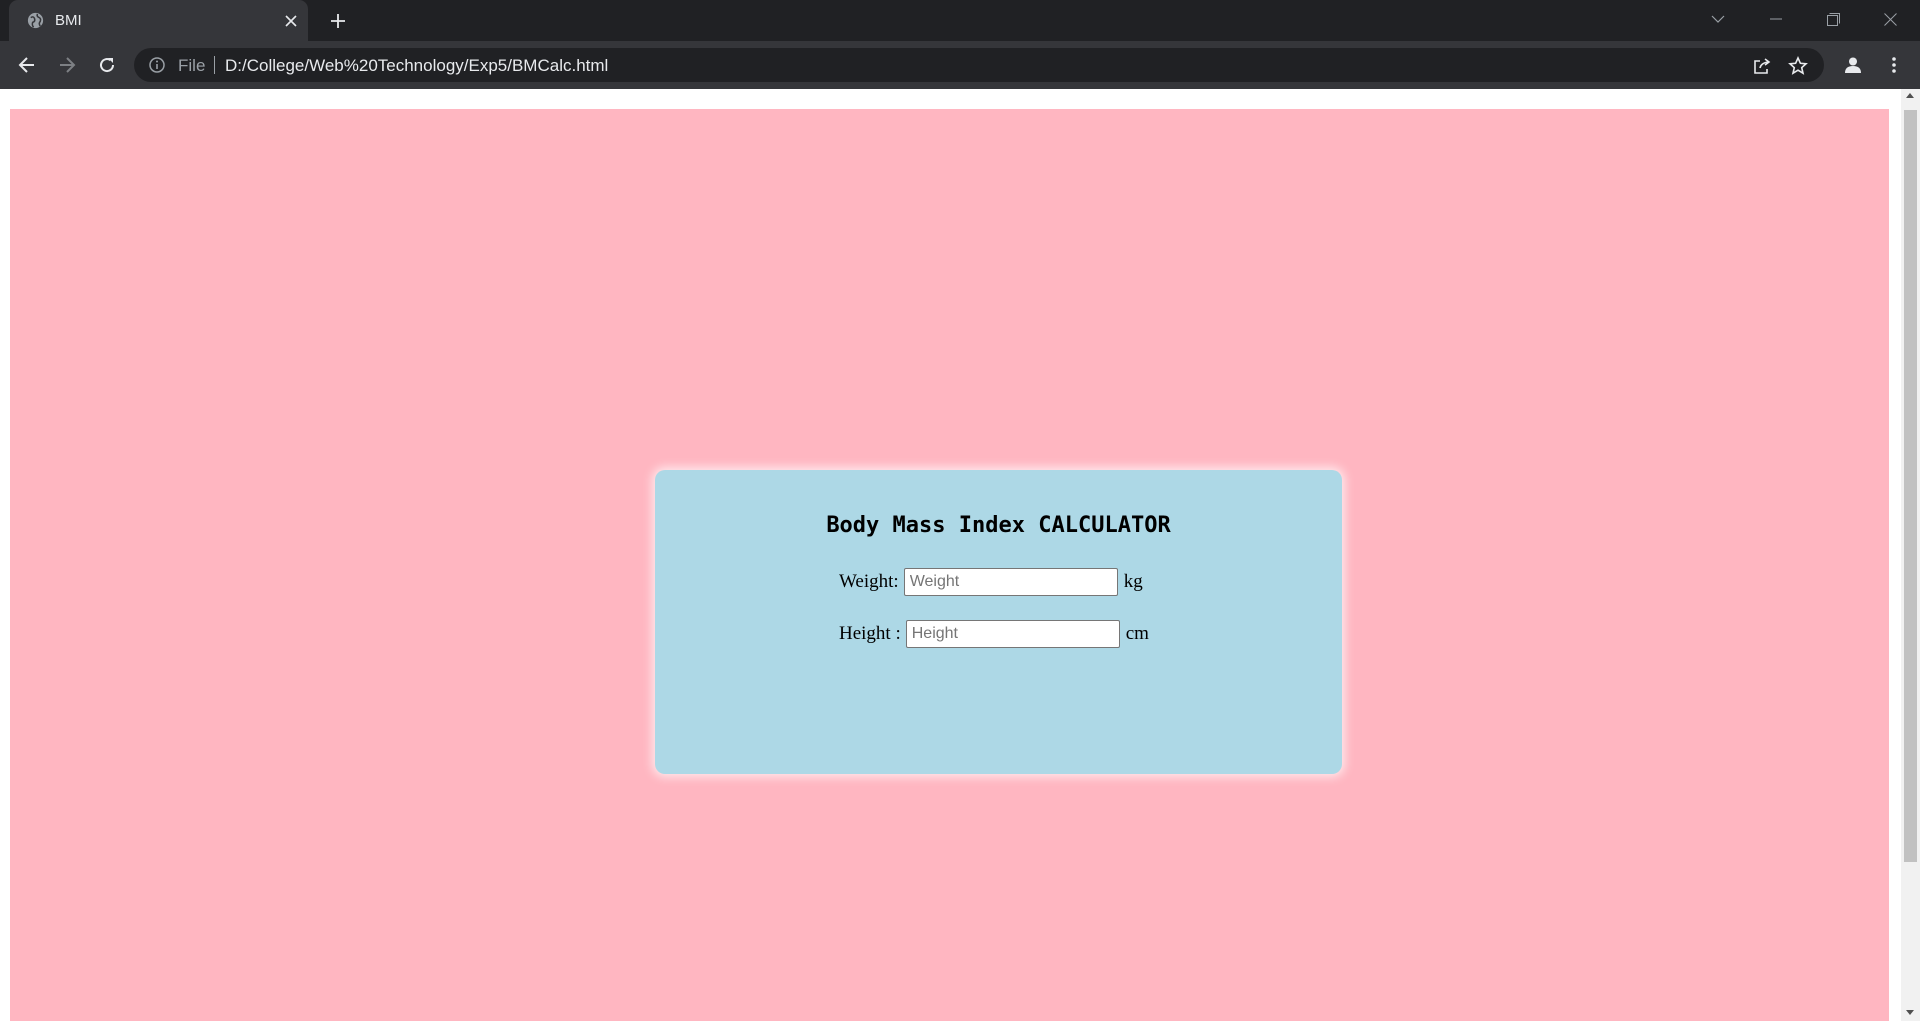  I want to click on weight-row: Weight: kg, so click(991, 582).